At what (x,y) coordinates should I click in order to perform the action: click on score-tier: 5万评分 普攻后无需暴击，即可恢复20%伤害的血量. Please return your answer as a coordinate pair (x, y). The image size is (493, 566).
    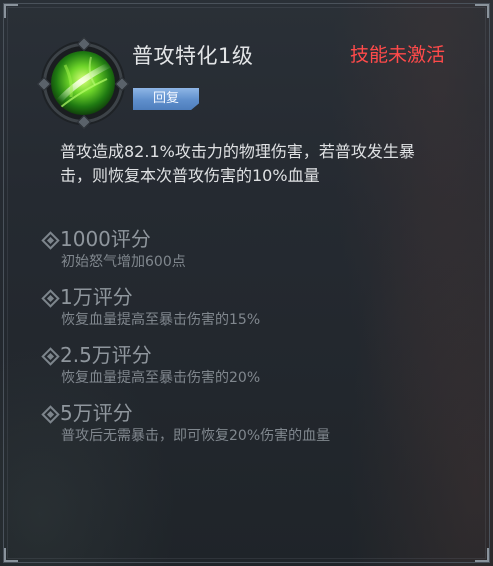
    Looking at the image, I should click on (251, 429).